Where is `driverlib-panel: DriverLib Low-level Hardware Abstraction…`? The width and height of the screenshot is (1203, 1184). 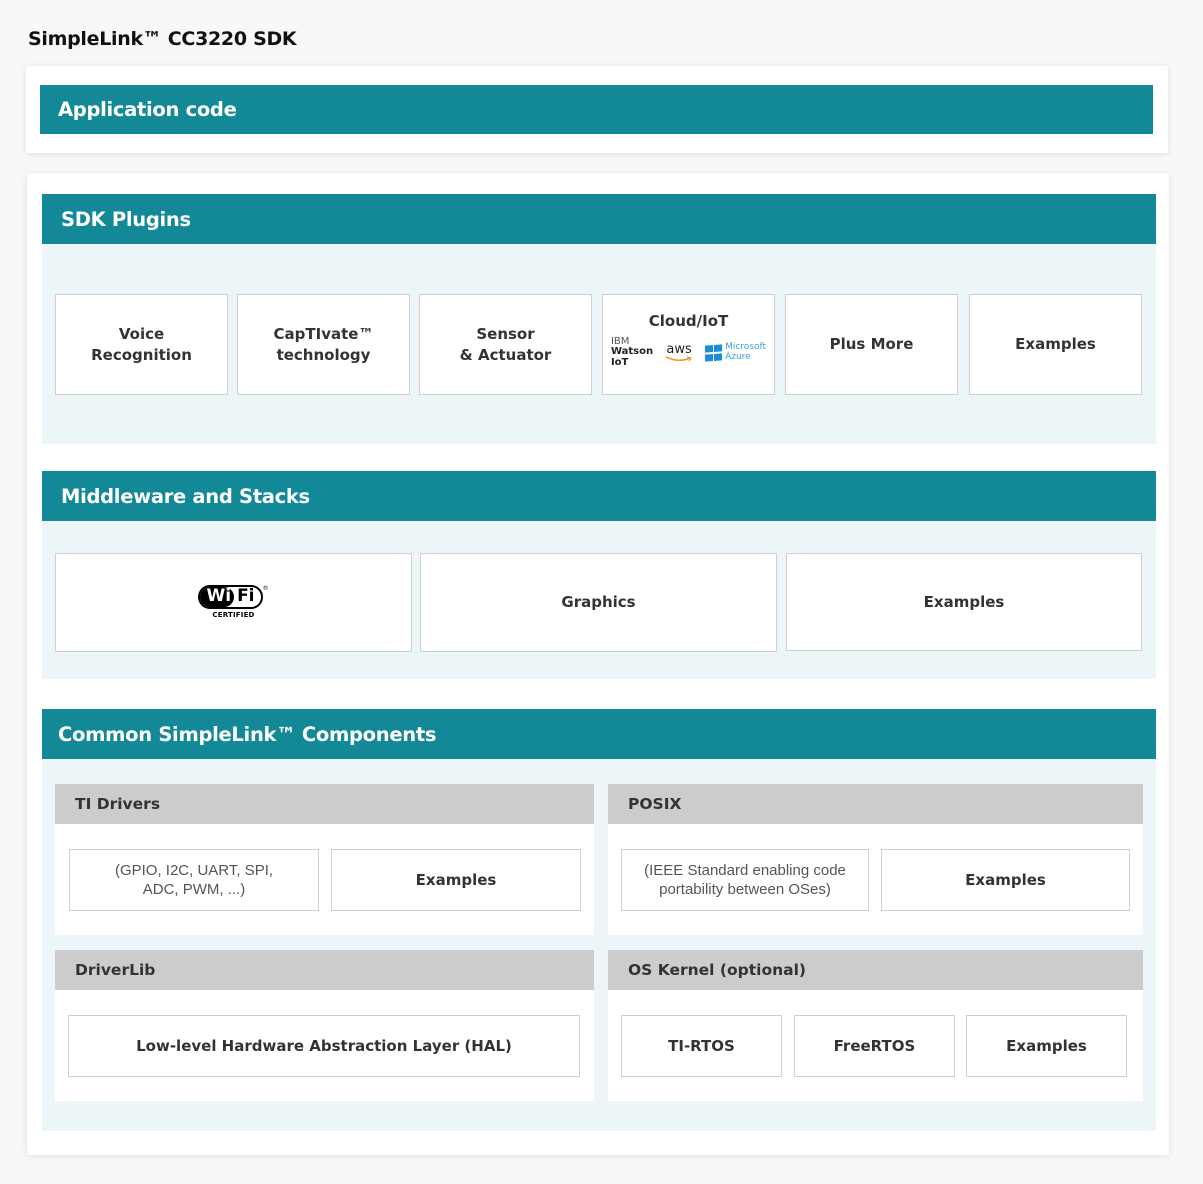 driverlib-panel: DriverLib Low-level Hardware Abstraction… is located at coordinates (324, 1025).